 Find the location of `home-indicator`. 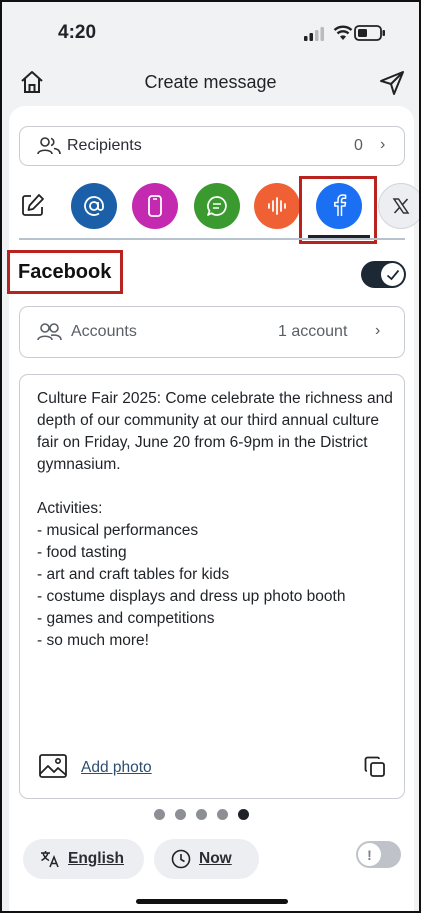

home-indicator is located at coordinates (212, 901).